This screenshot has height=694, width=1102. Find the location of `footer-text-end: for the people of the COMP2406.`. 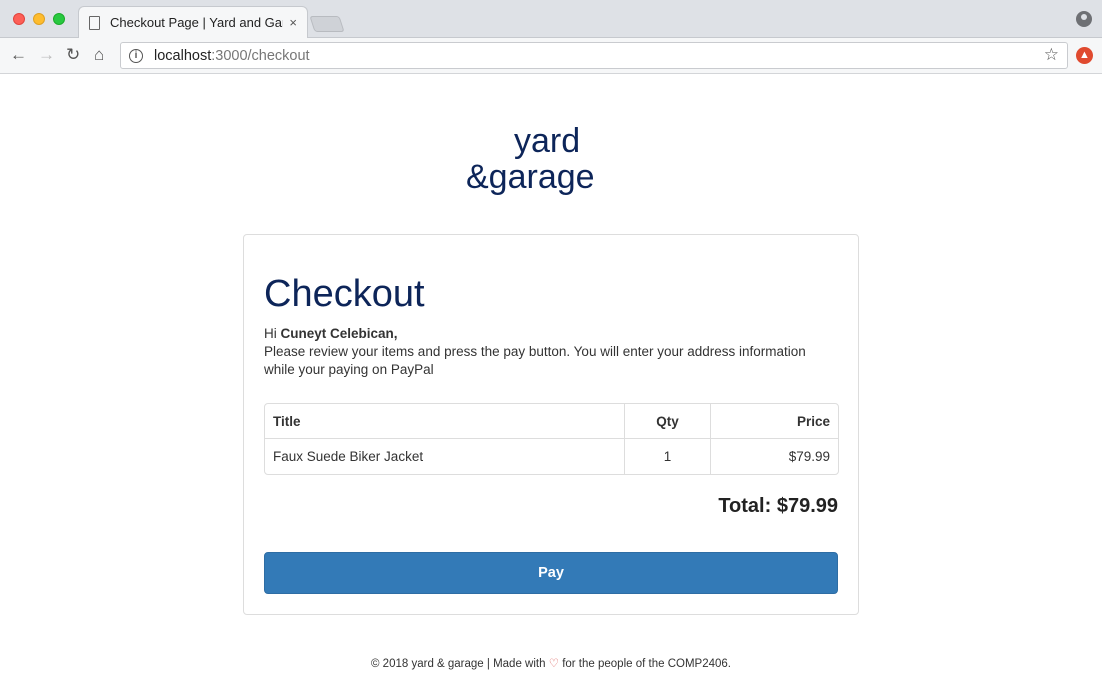

footer-text-end: for the people of the COMP2406. is located at coordinates (645, 664).